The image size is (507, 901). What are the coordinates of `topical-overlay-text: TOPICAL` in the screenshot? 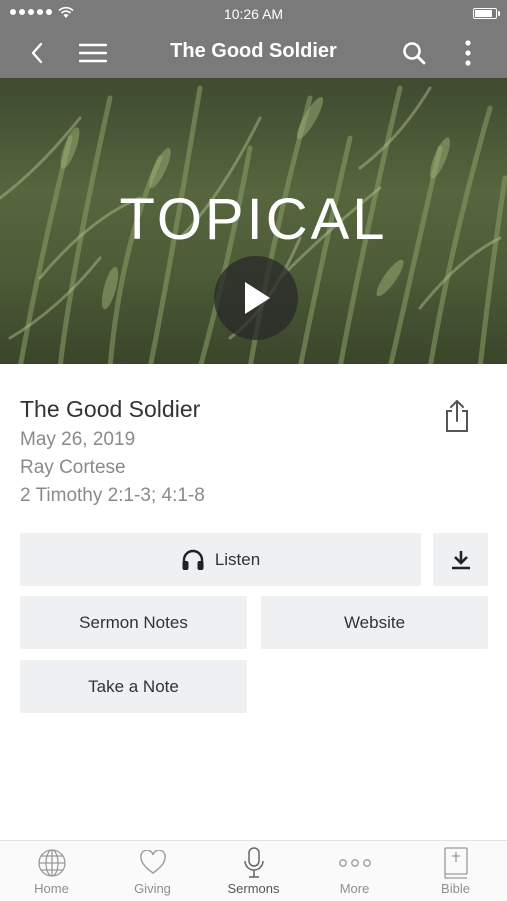 It's located at (253, 219).